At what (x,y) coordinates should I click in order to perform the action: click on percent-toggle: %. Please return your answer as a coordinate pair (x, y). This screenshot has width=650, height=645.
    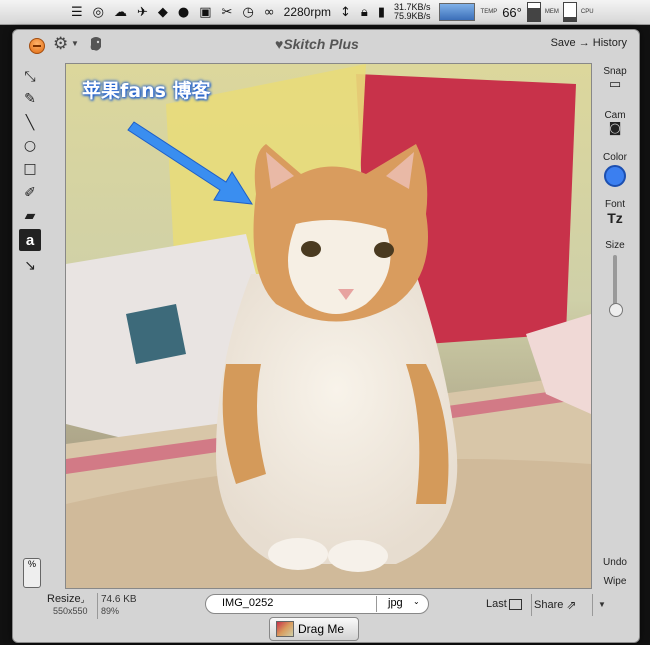
    Looking at the image, I should click on (32, 573).